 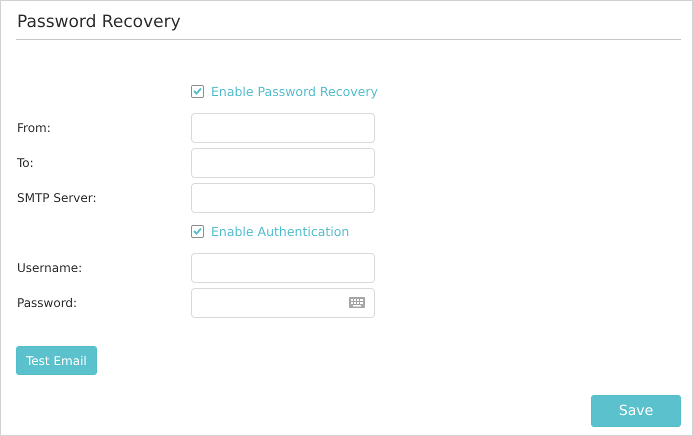 I want to click on field-label: Username:, so click(x=50, y=267).